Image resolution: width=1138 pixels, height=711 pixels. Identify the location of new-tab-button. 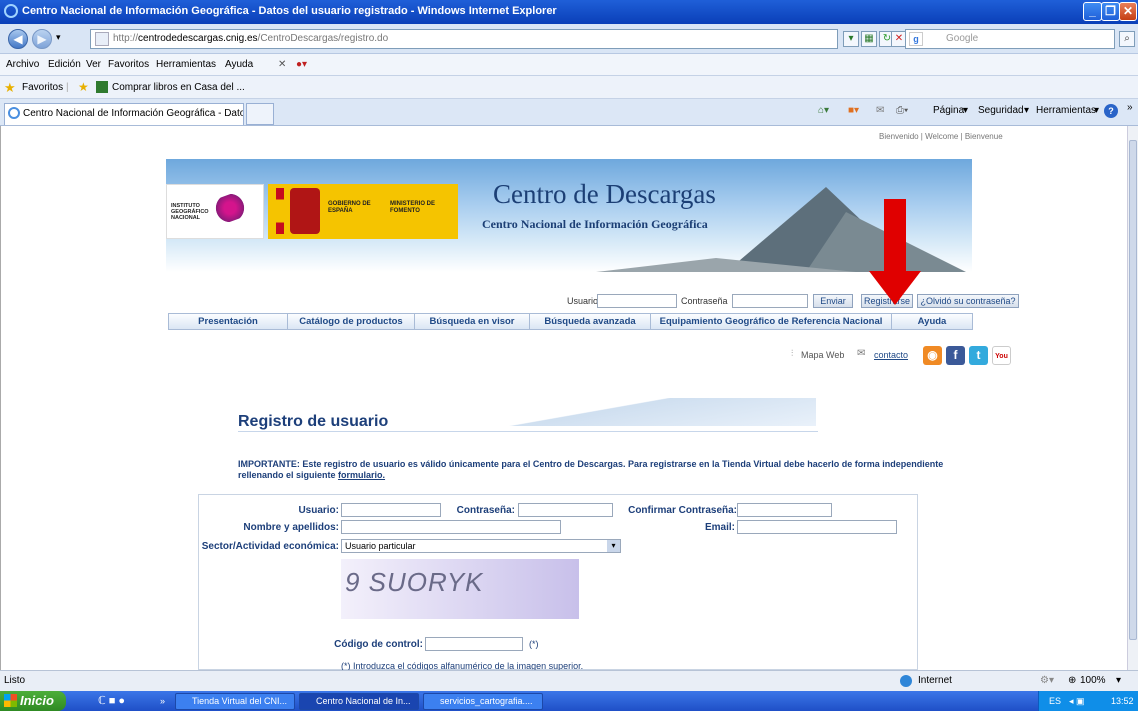
(260, 114).